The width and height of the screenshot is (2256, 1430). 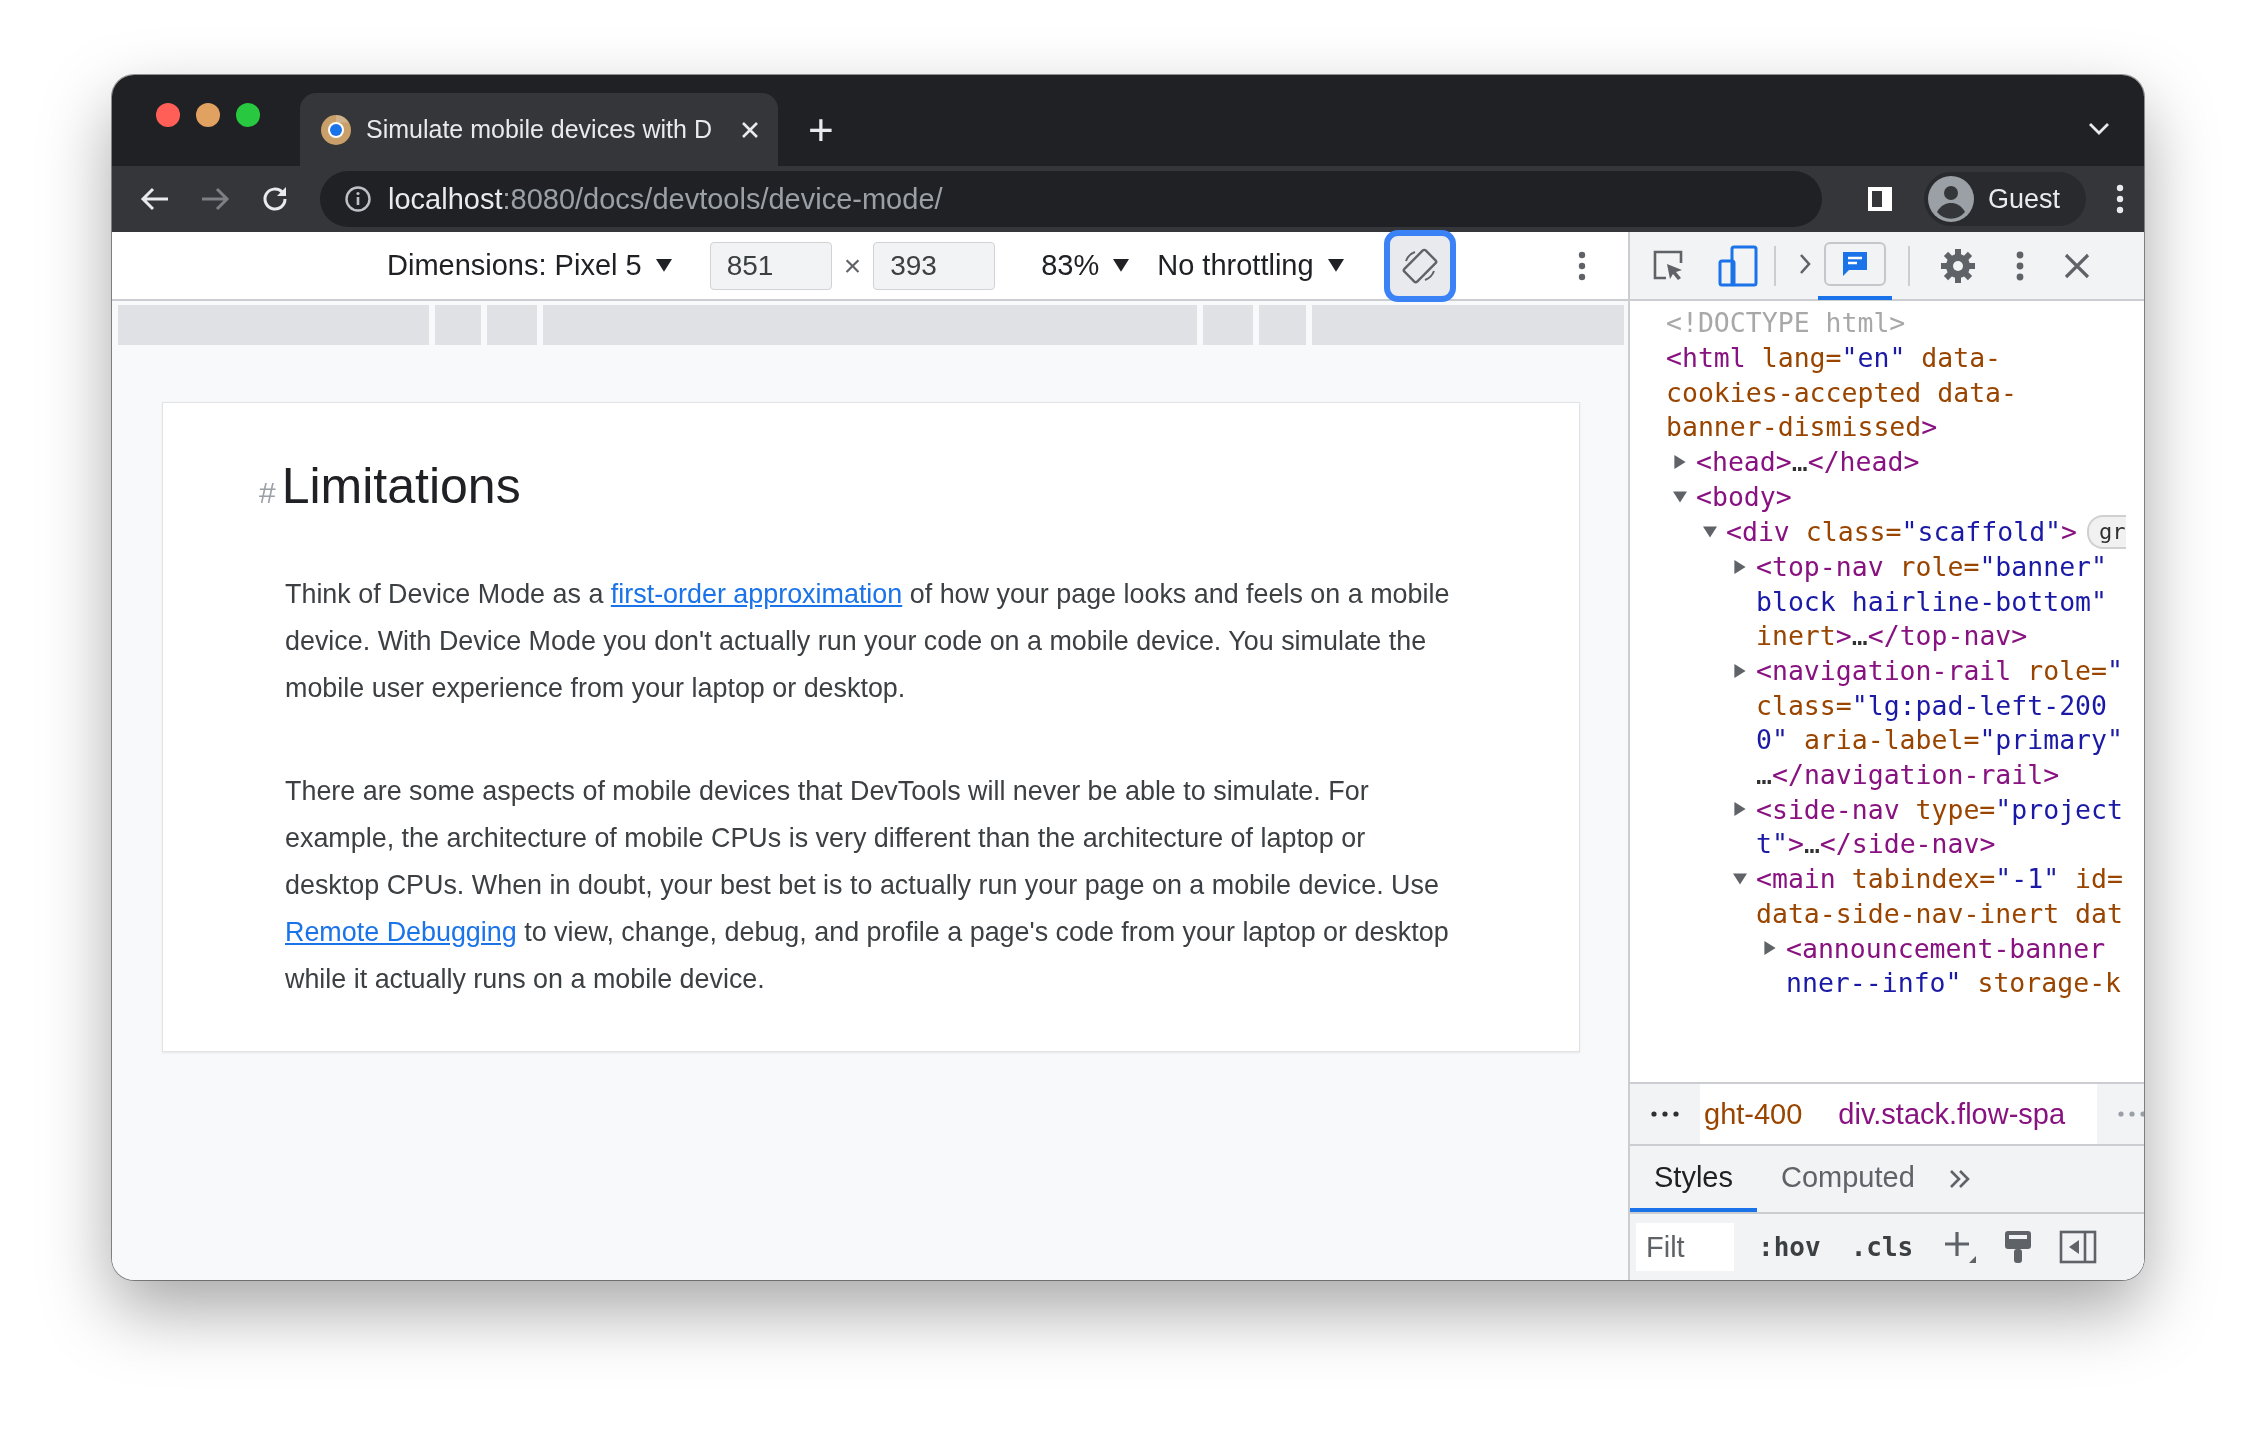 What do you see at coordinates (1751, 1114) in the screenshot?
I see `breadcrumb-item: ght-400` at bounding box center [1751, 1114].